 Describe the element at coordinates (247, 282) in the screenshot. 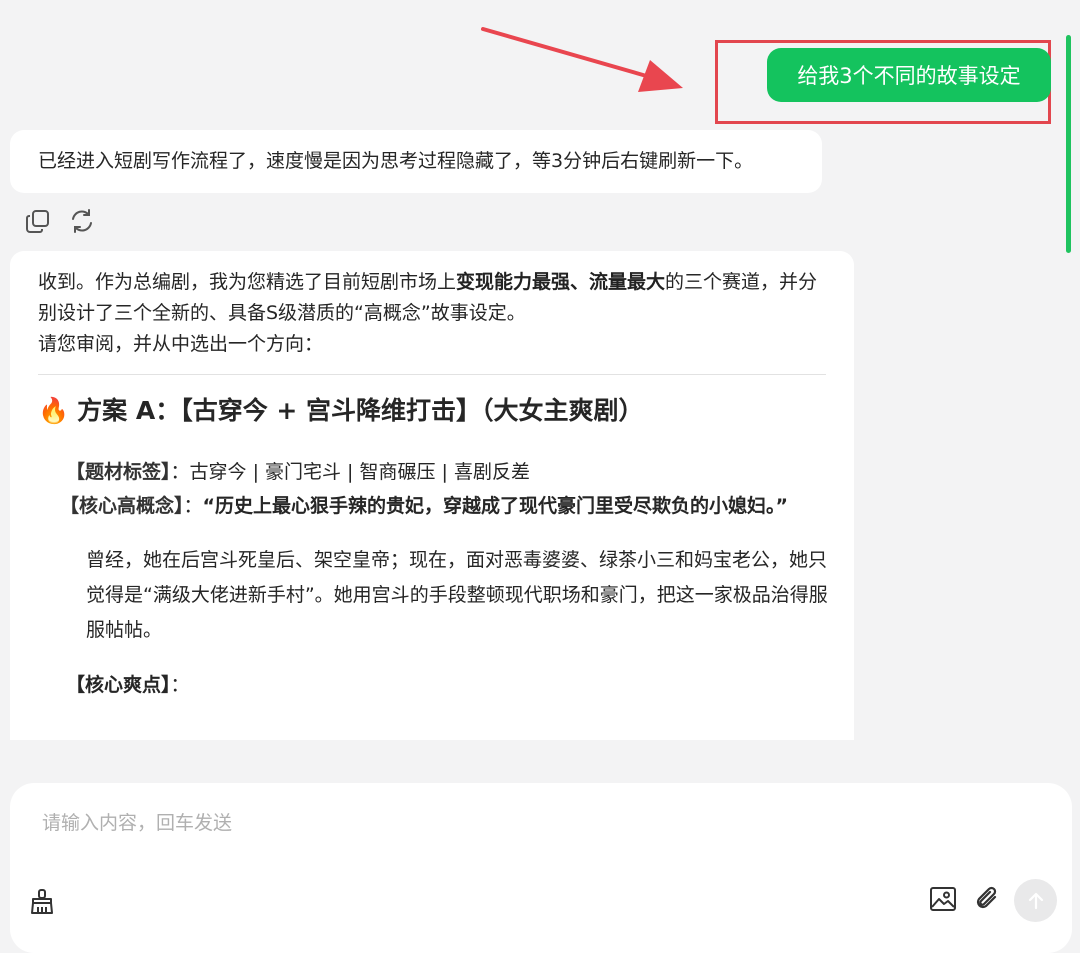

I see `intro-part1: 收到。作为总编剧，我为您精选了目前短剧市场上` at that location.